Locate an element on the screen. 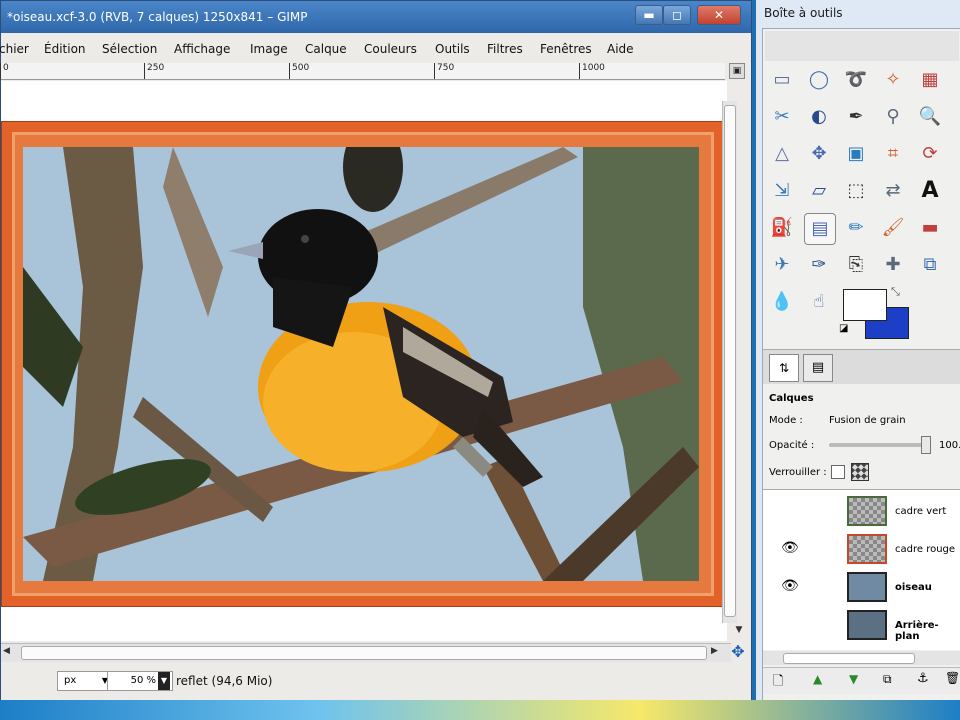 The image size is (960, 720). navigate-icon: ▣ is located at coordinates (737, 71).